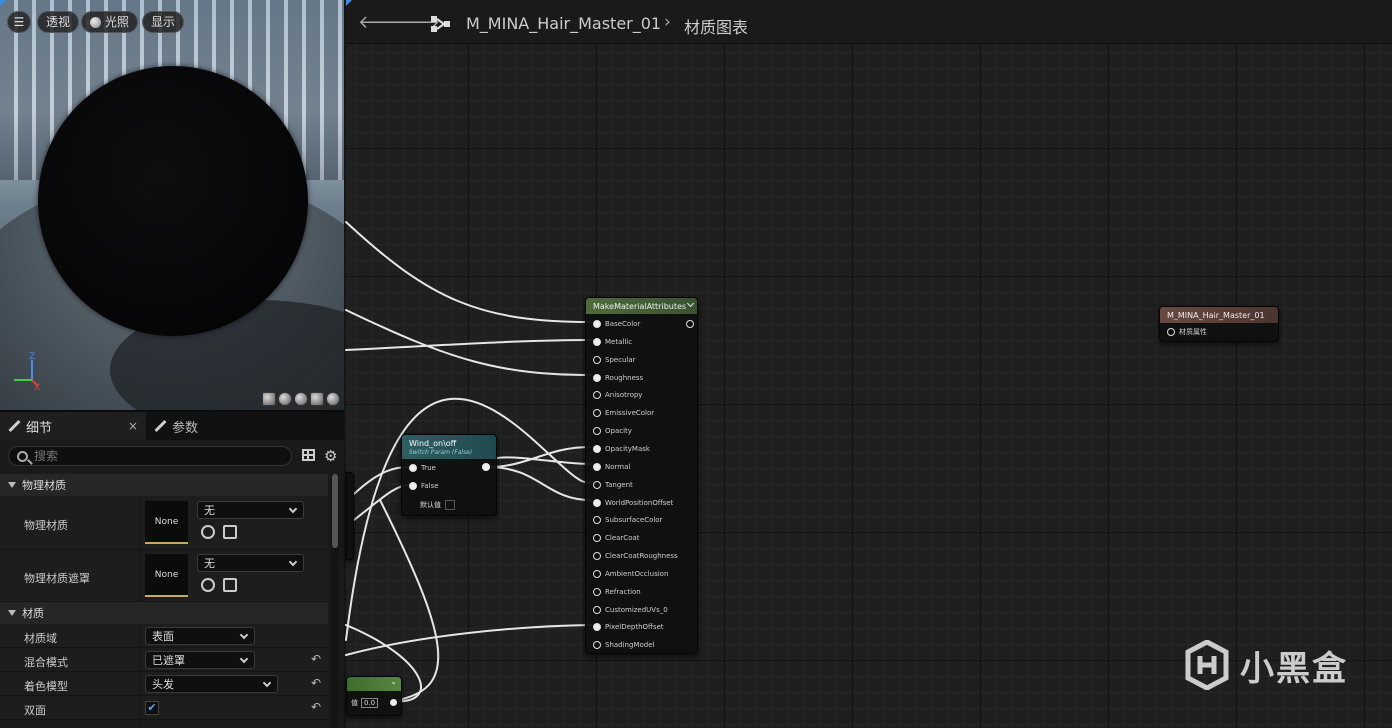 Image resolution: width=1392 pixels, height=728 pixels. Describe the element at coordinates (200, 660) in the screenshot. I see `blend-mode-select: 已遮罩` at that location.